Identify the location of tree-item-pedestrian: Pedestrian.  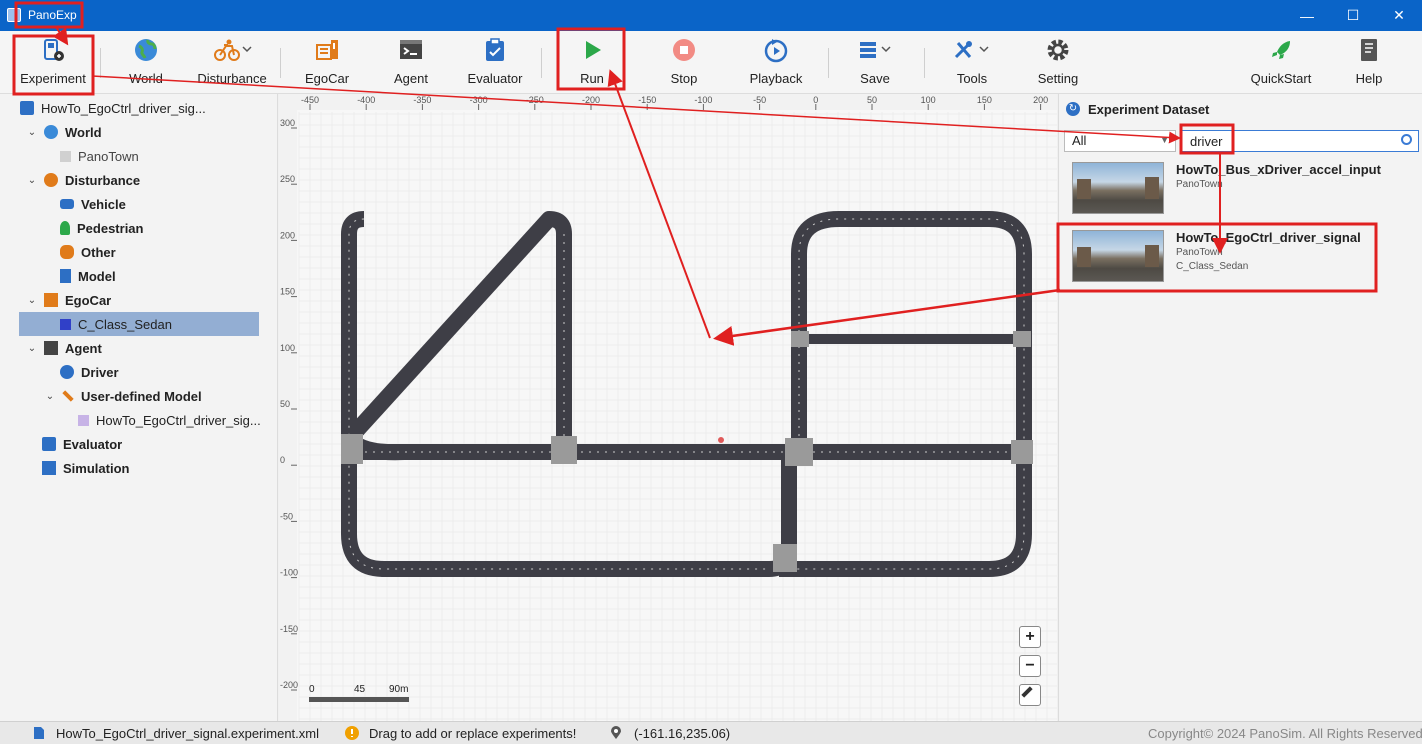
(101, 228).